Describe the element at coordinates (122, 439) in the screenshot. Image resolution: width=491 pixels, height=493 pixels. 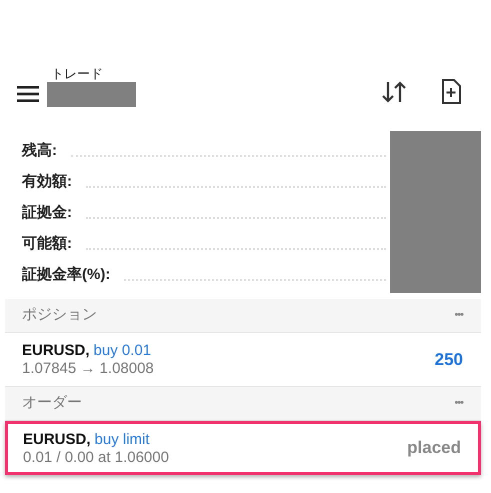
I see `order-type-text: buy limit` at that location.